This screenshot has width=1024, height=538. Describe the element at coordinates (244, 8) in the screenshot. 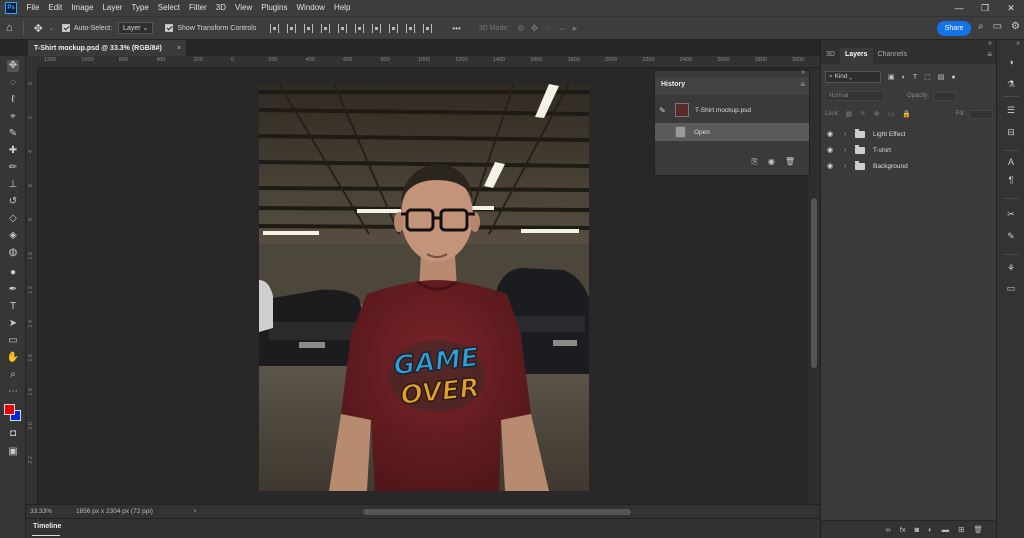

I see `menu-view: View` at that location.